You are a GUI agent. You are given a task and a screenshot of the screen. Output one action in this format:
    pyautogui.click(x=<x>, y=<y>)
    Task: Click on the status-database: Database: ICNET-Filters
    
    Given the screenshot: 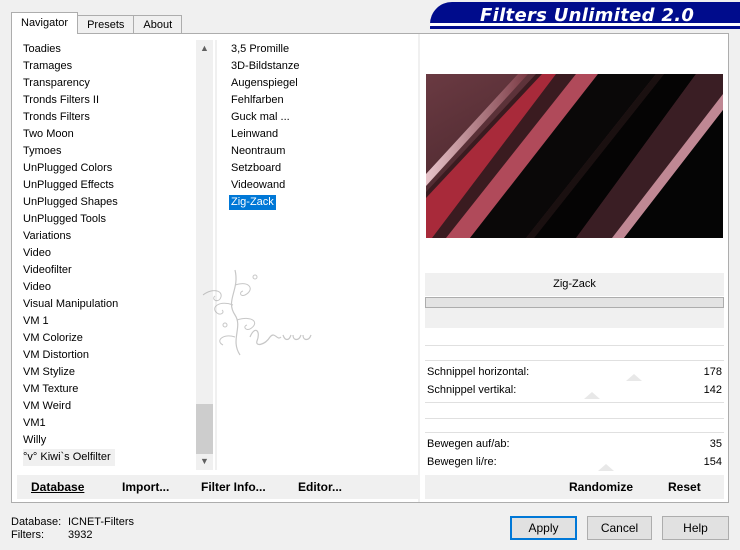 What is the action you would take?
    pyautogui.click(x=72, y=522)
    